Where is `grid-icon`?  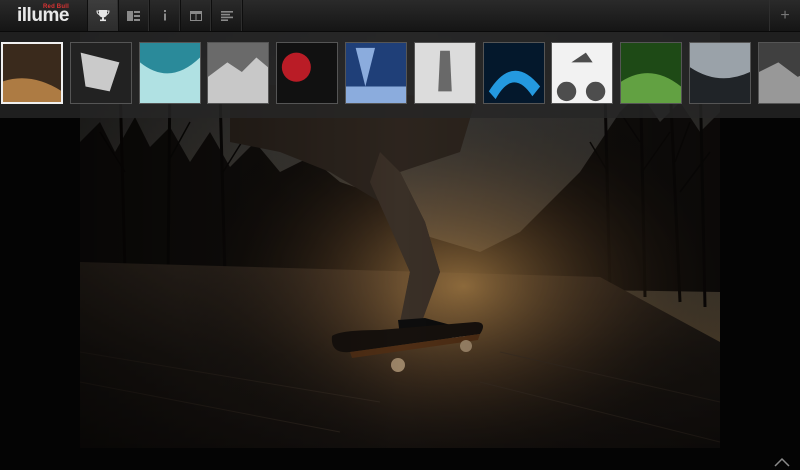 grid-icon is located at coordinates (195, 15).